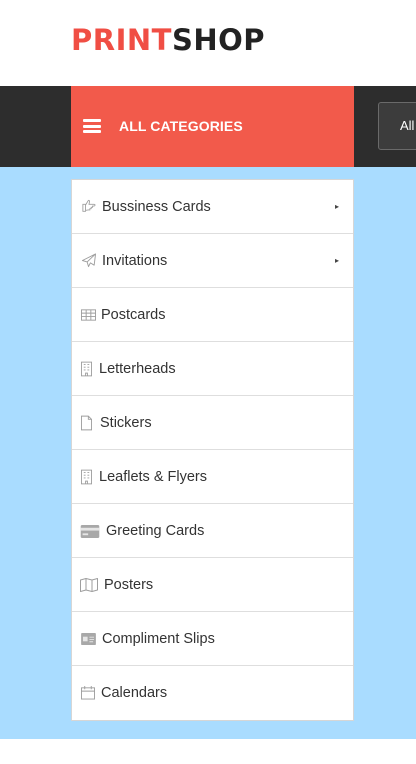 Image resolution: width=416 pixels, height=764 pixels. What do you see at coordinates (212, 693) in the screenshot?
I see `menu-item-calendars: Calendars` at bounding box center [212, 693].